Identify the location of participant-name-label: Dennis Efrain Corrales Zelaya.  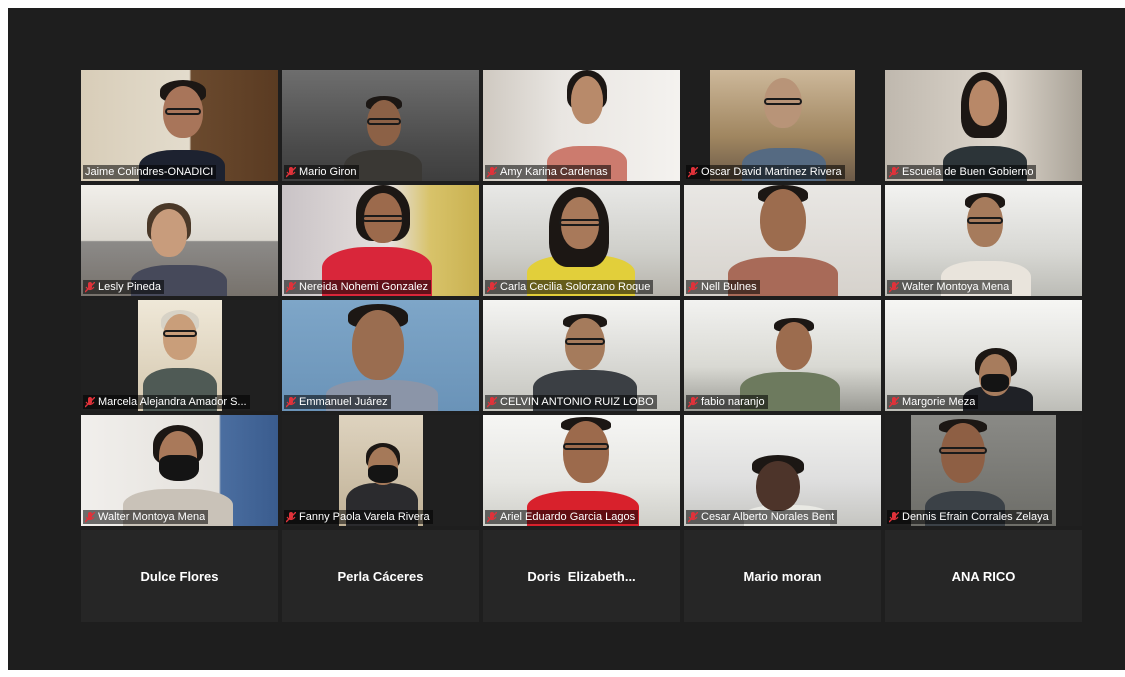
(969, 517).